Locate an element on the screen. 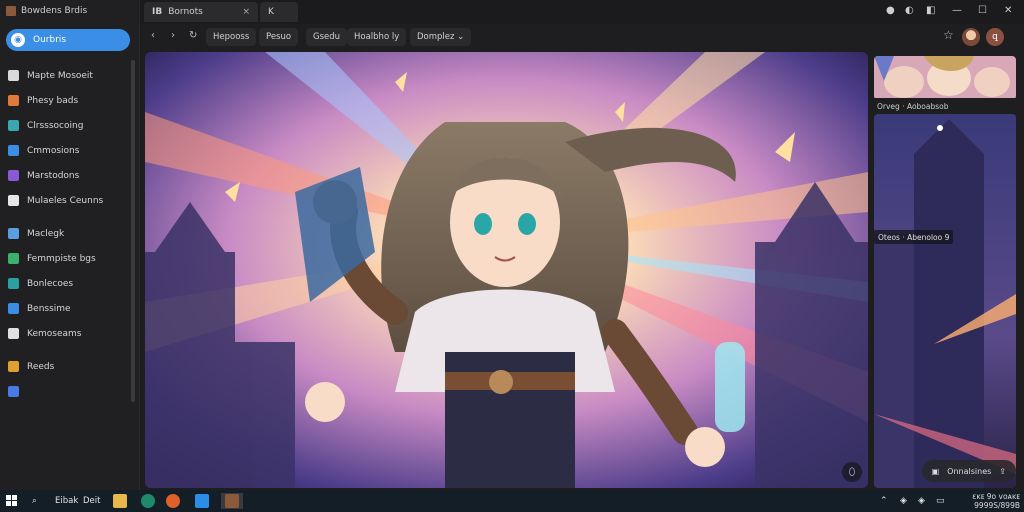 The image size is (1024, 512). sidebar-item-label: Bonlecoes is located at coordinates (50, 283).